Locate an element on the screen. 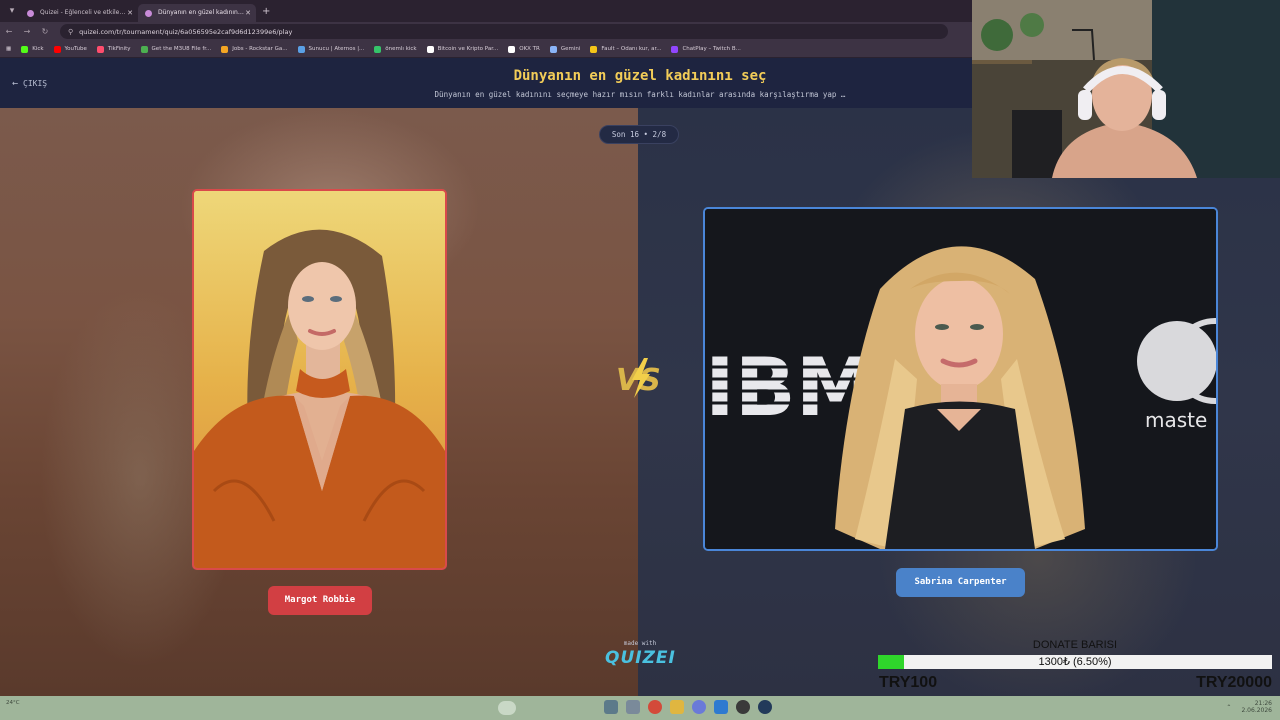 Image resolution: width=1280 pixels, height=720 pixels. weather-text: 24°C is located at coordinates (13, 703).